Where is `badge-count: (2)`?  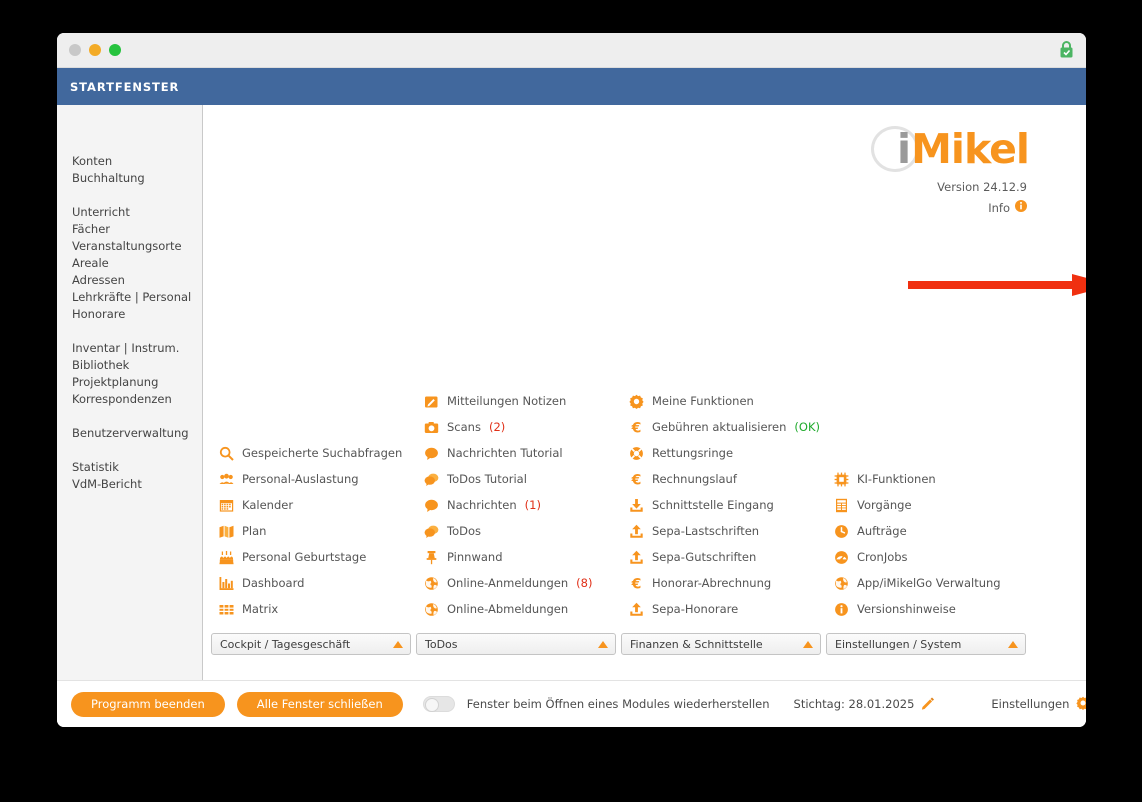 badge-count: (2) is located at coordinates (497, 427).